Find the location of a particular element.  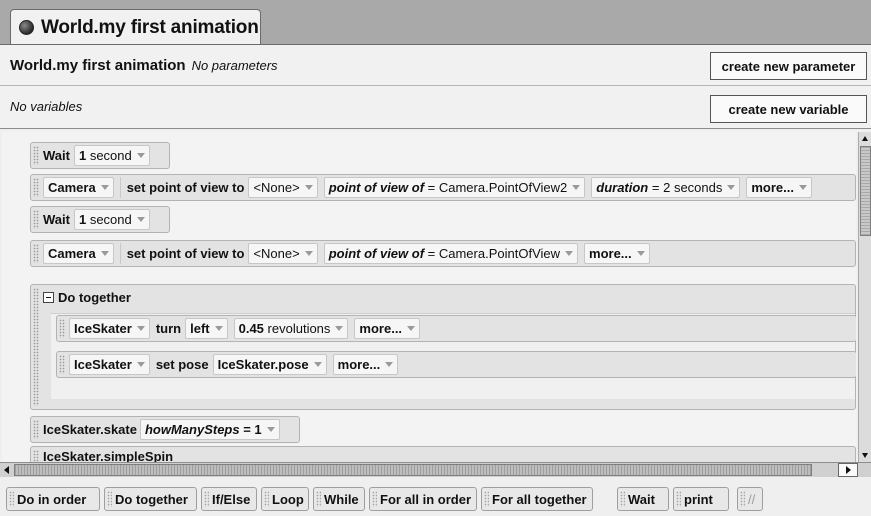

duration-unit: seconds is located at coordinates (698, 187).